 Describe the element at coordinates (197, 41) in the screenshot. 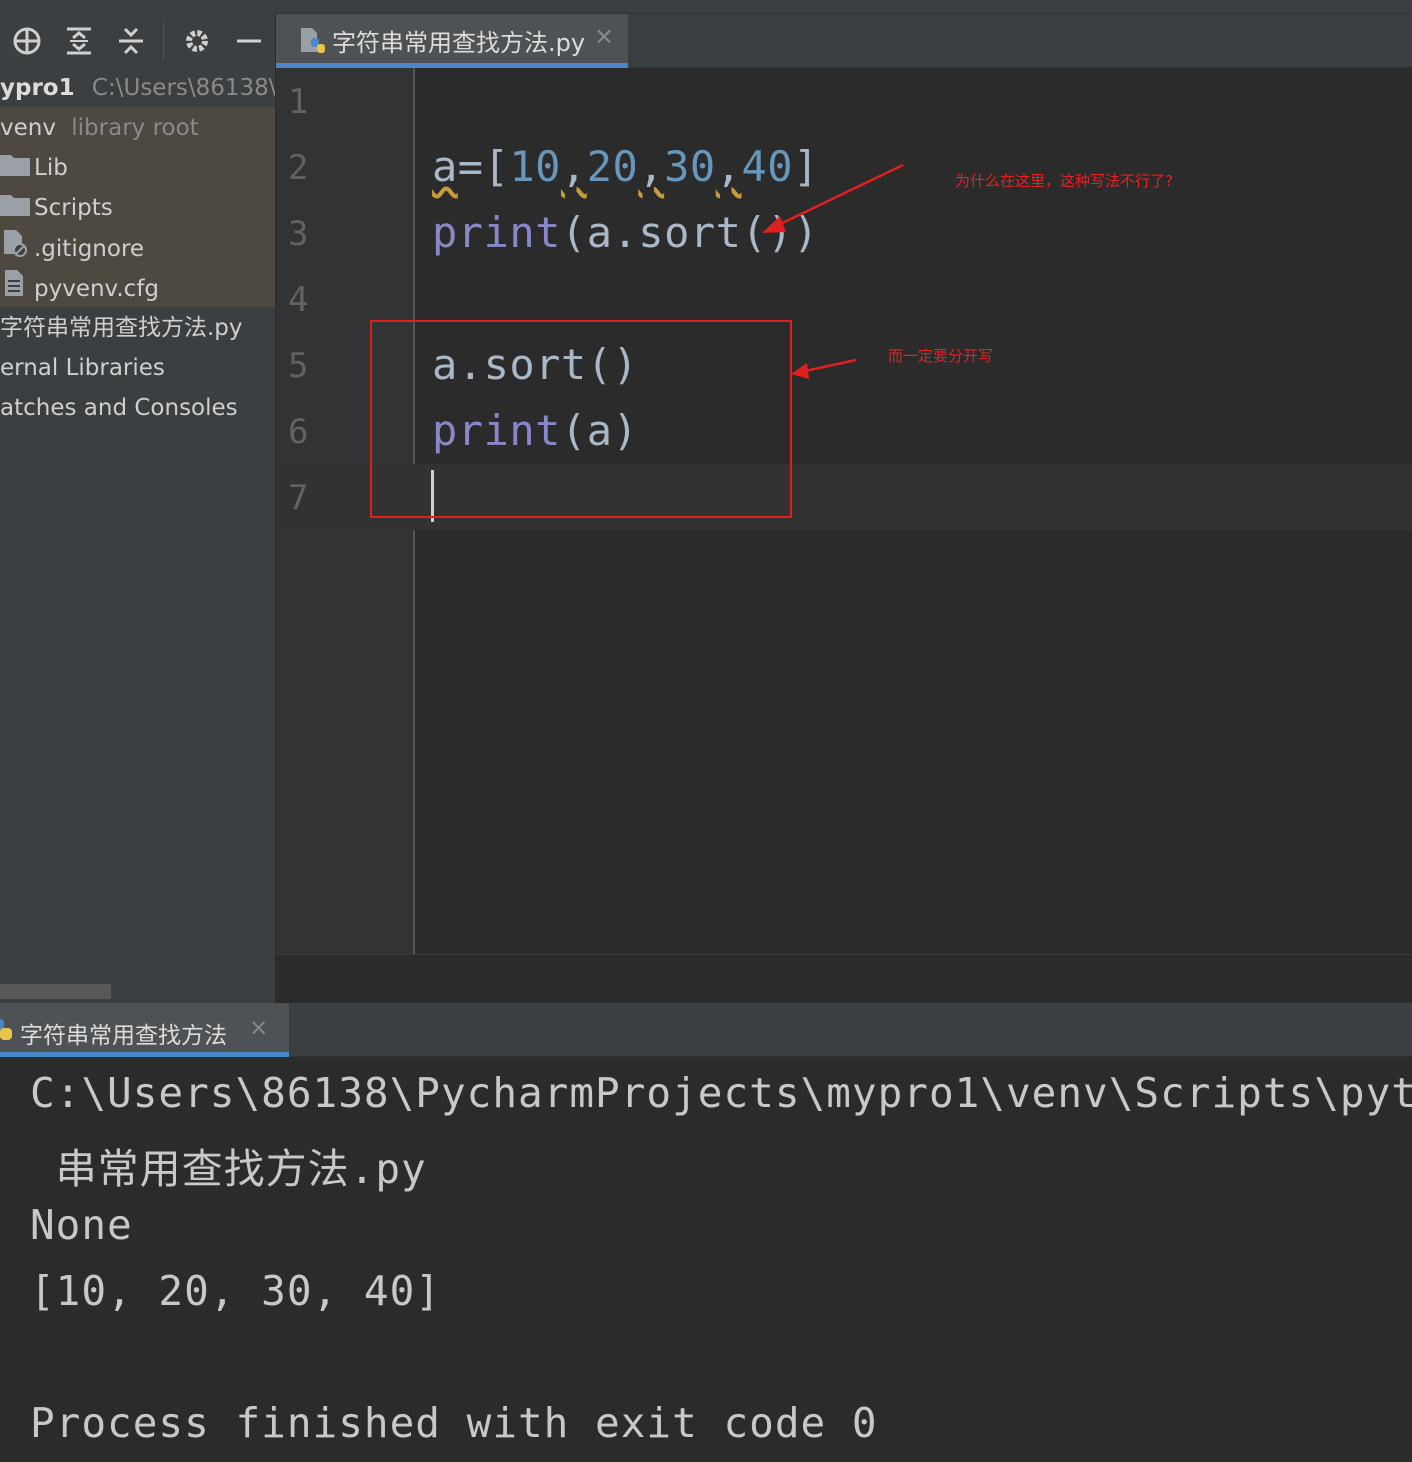

I see `gear-icon` at that location.